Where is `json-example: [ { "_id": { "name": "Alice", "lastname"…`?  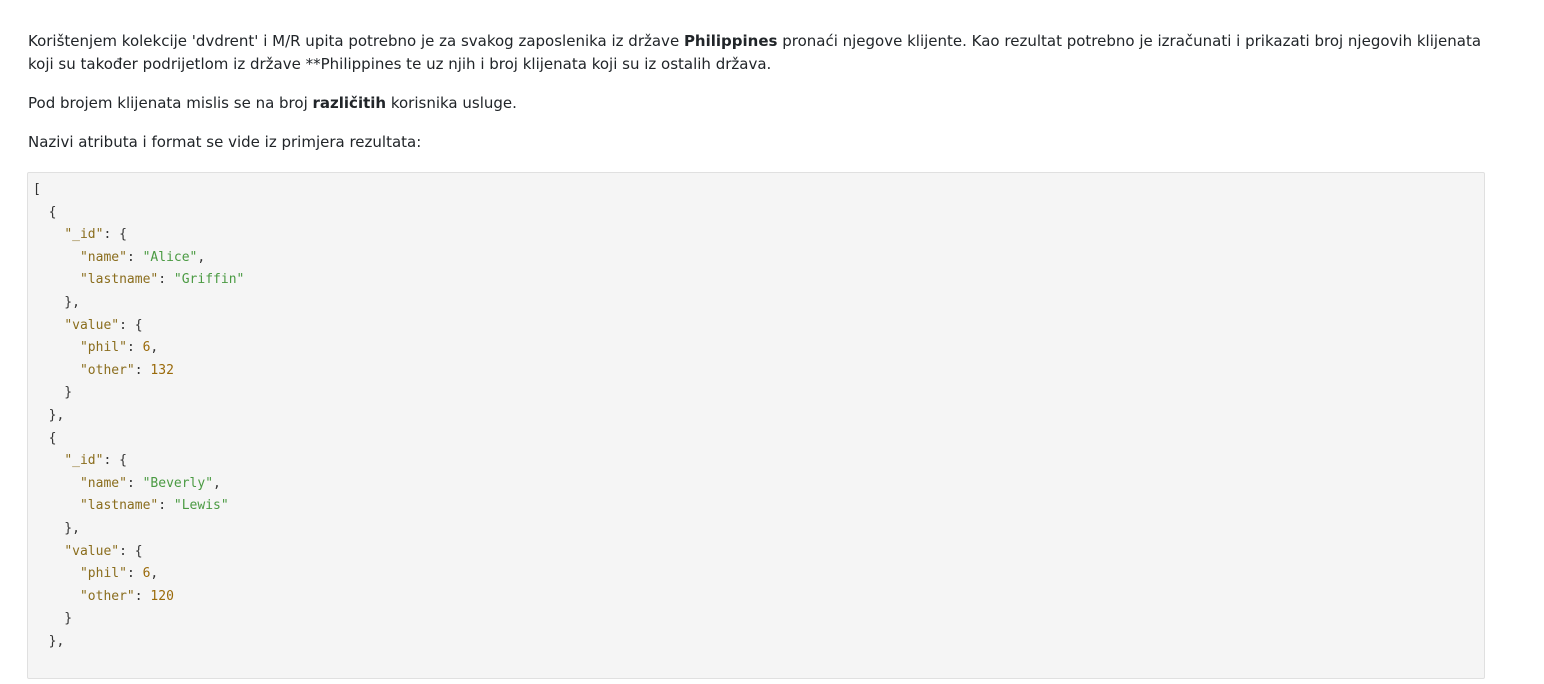
json-example: [ { "_id": { "name": "Alice", "lastname"… is located at coordinates (139, 415).